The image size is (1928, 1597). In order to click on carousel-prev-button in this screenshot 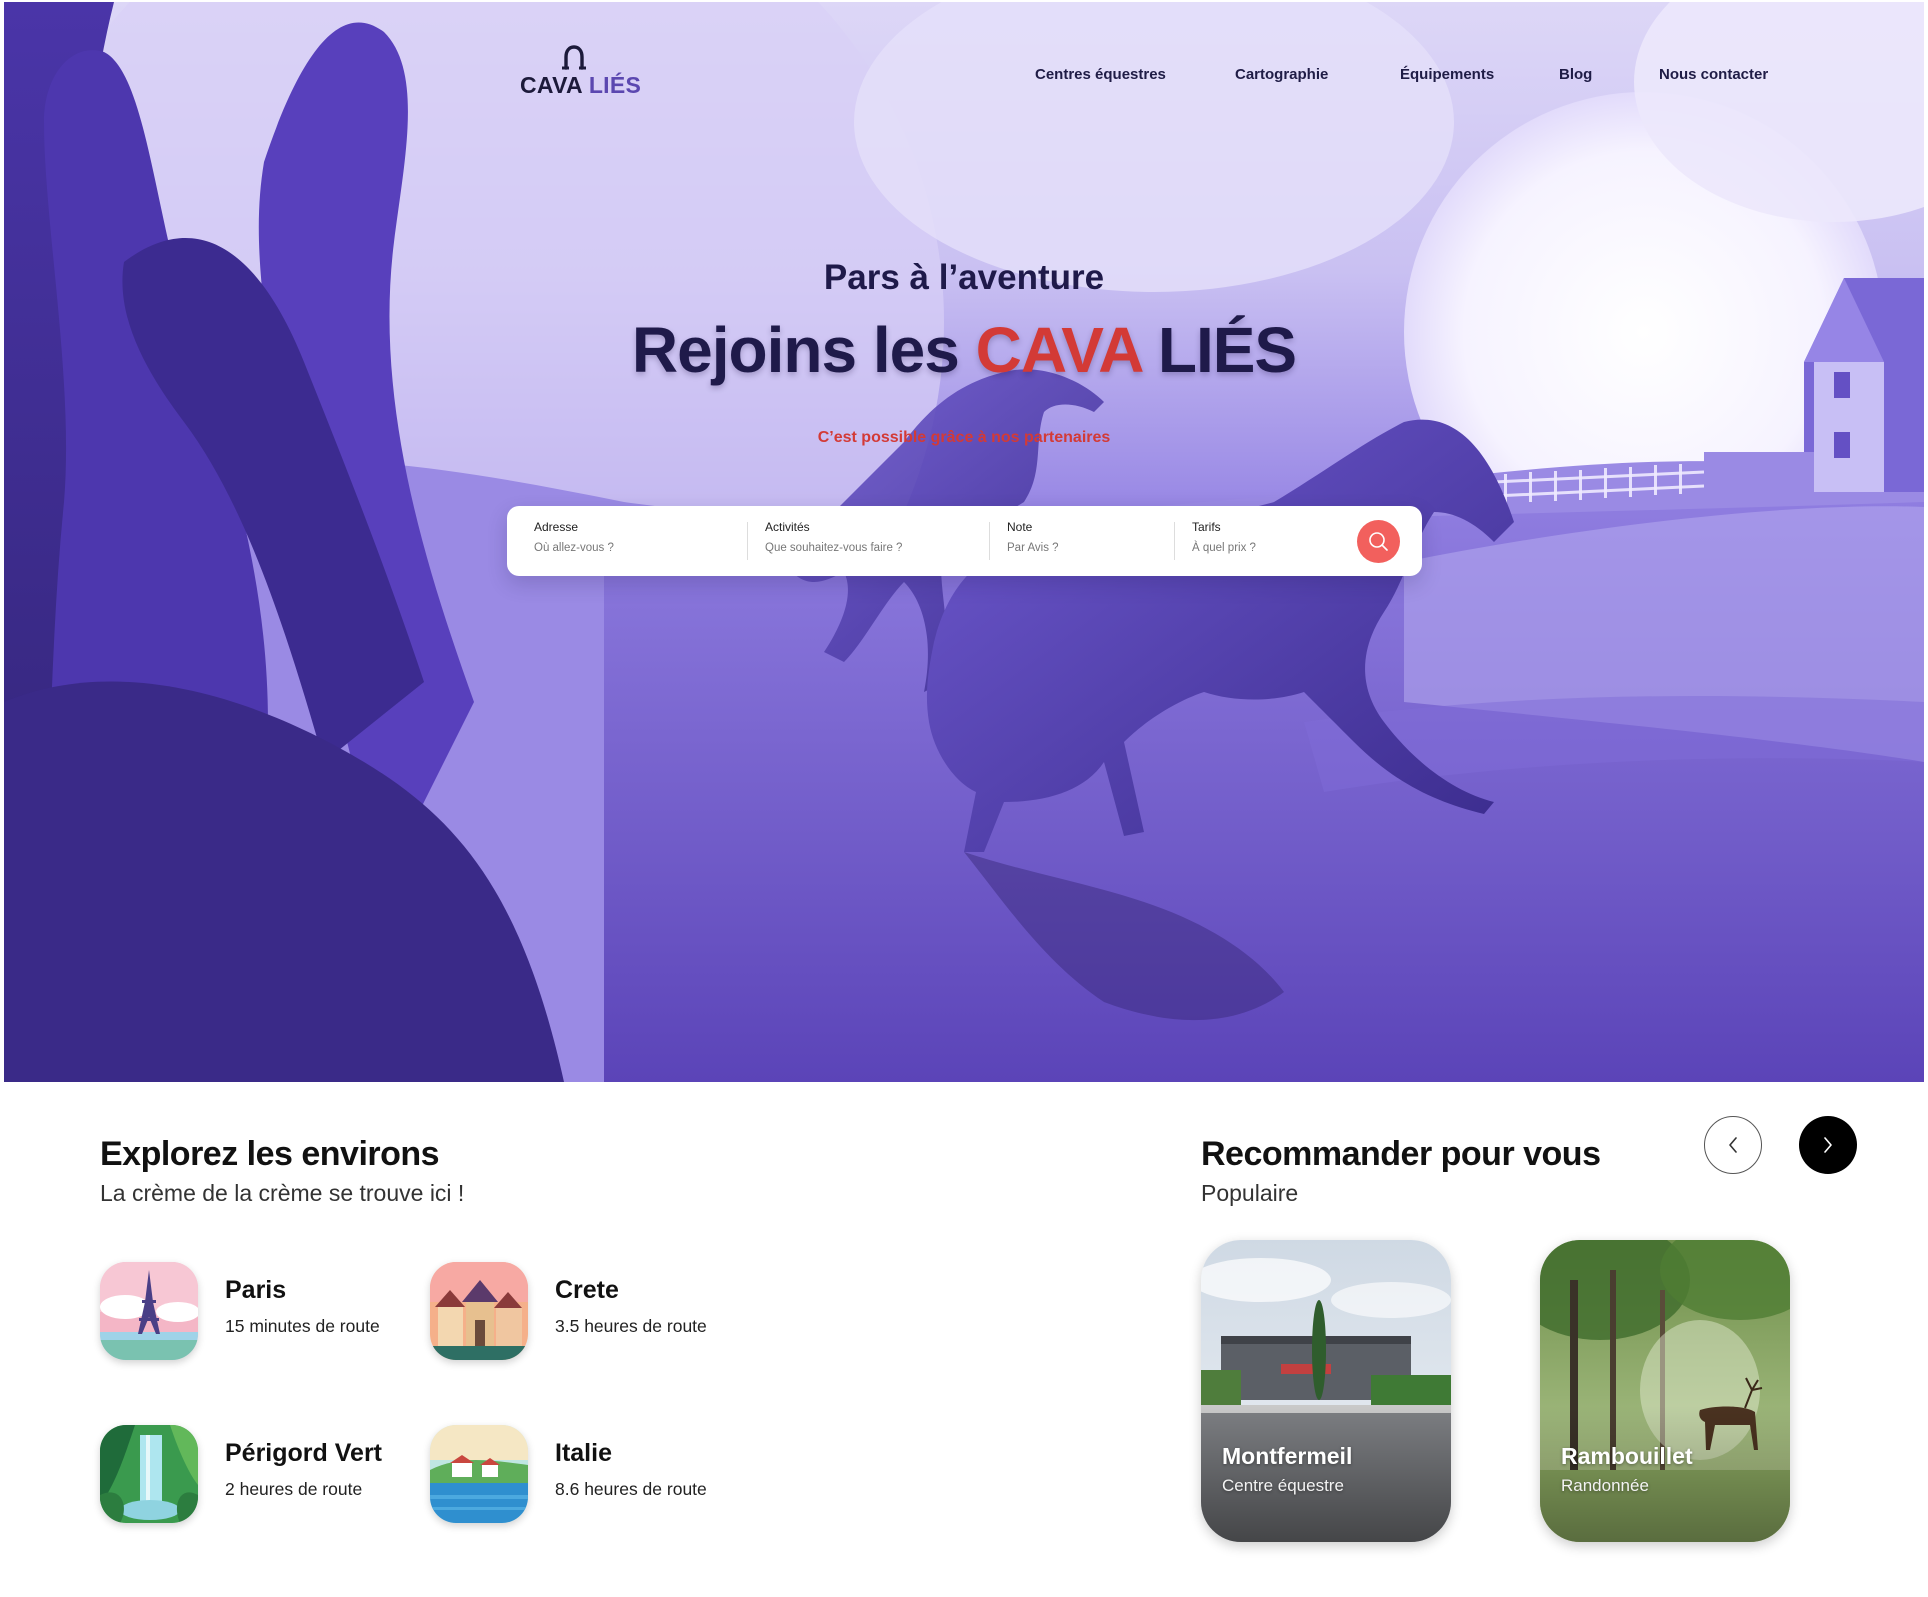, I will do `click(1733, 1145)`.